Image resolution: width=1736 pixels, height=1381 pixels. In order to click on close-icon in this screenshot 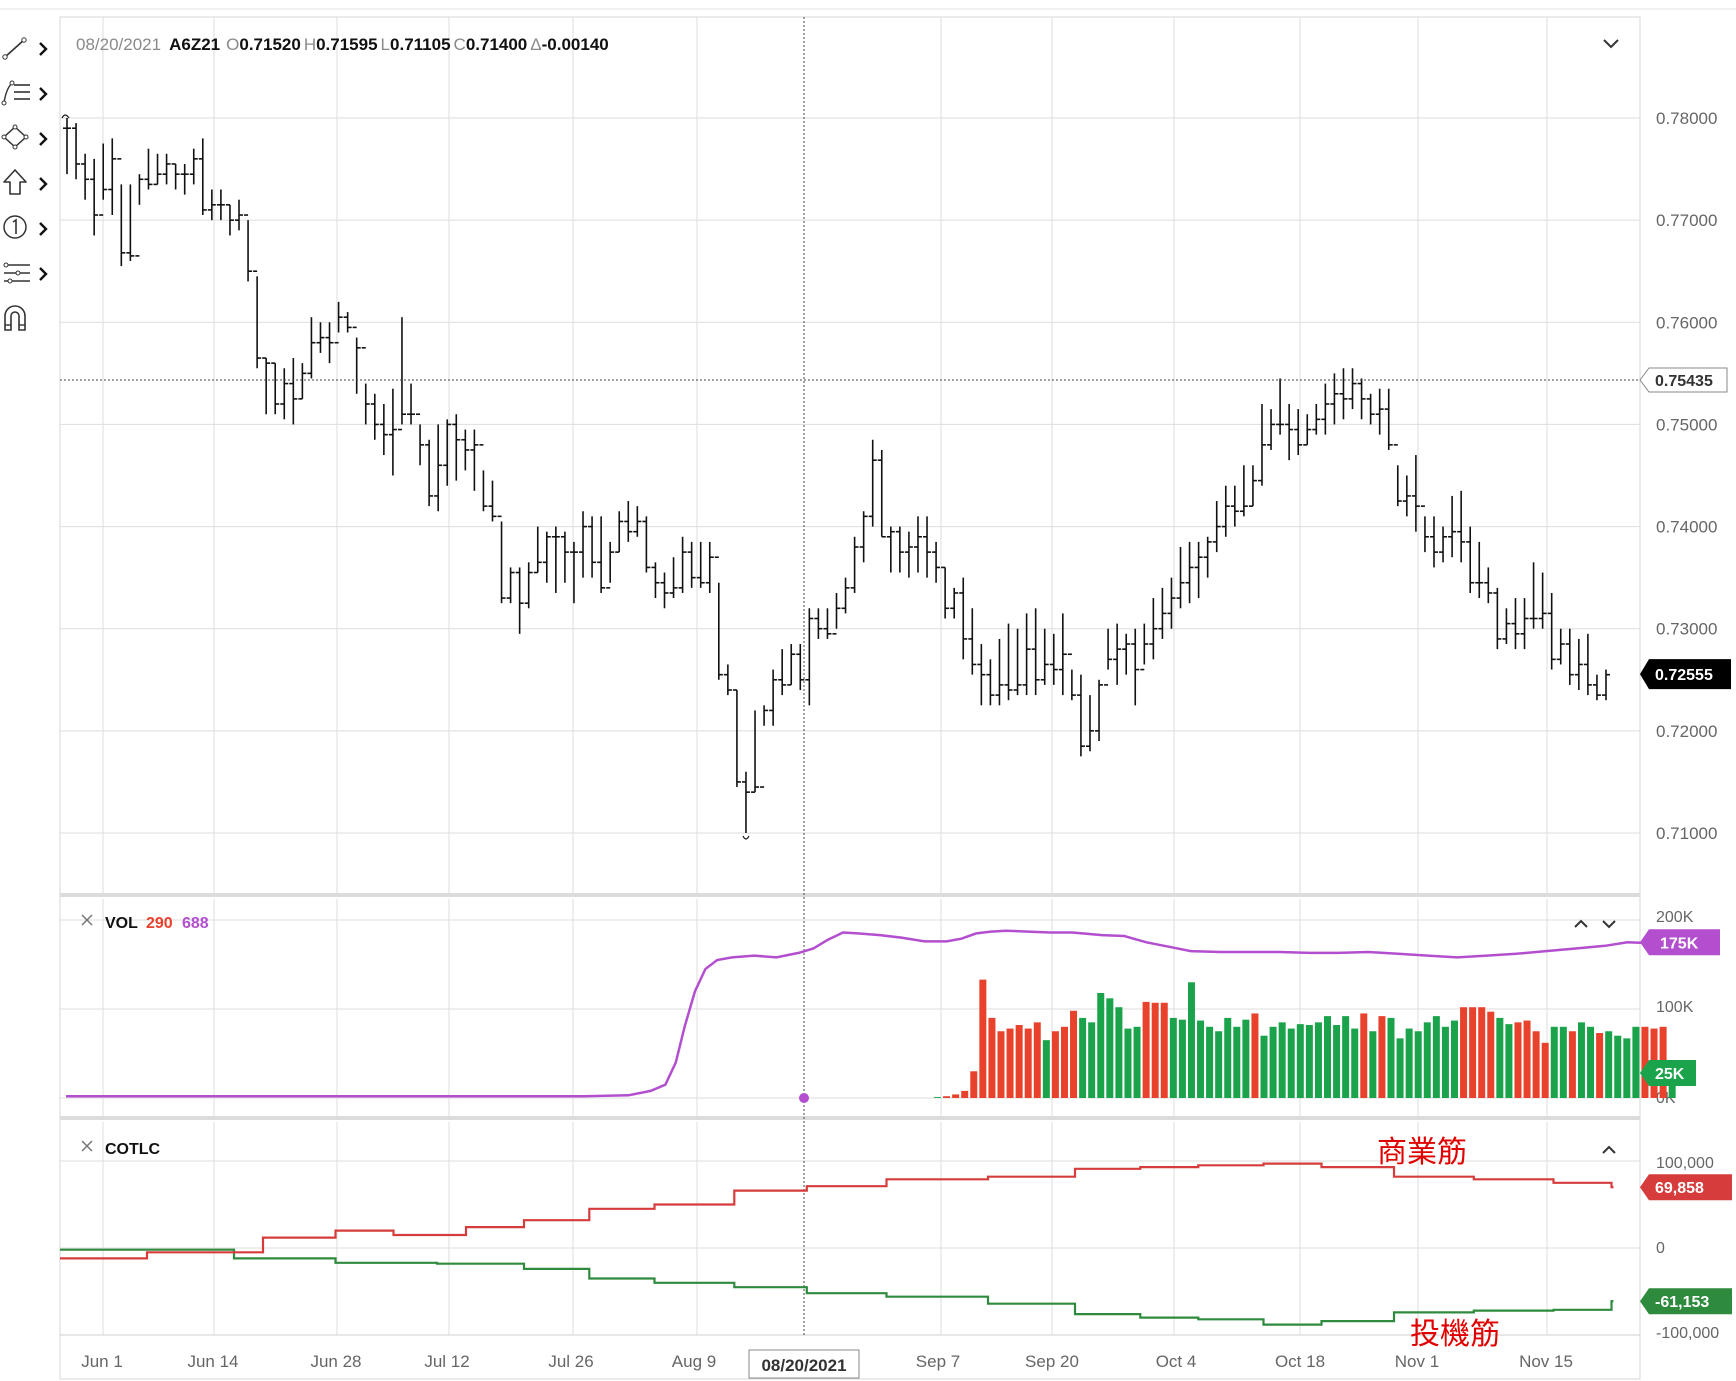, I will do `click(87, 1146)`.